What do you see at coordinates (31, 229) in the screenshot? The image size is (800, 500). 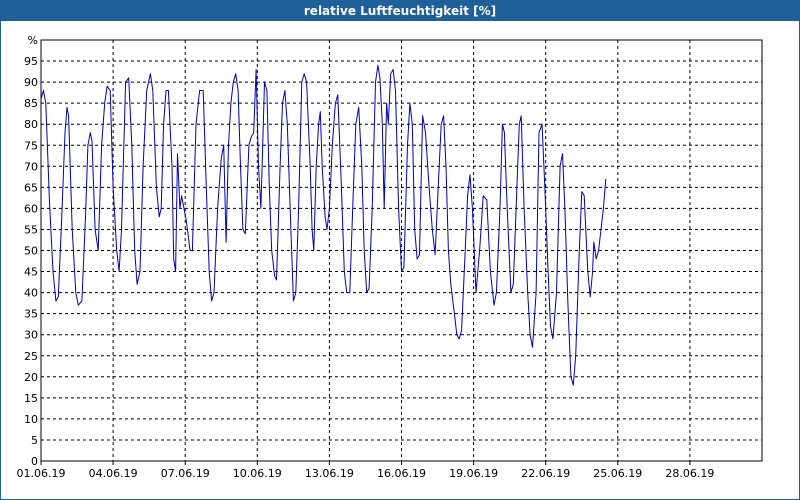 I see `y-tick-label: 55` at bounding box center [31, 229].